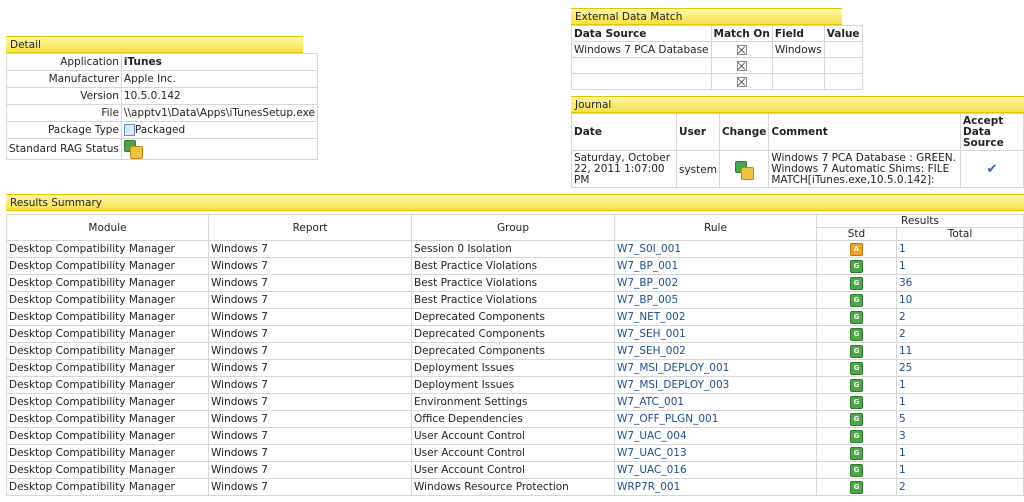  I want to click on group-cell: Windows Resource Protection, so click(513, 487).